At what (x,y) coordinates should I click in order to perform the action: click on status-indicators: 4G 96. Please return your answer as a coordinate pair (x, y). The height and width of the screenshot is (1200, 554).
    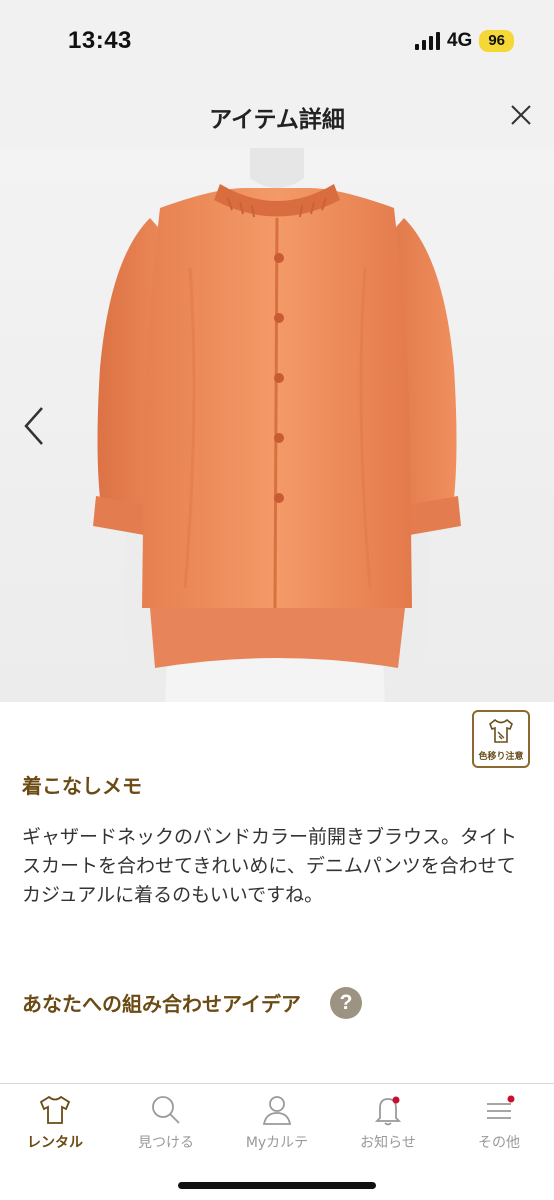
    Looking at the image, I should click on (464, 41).